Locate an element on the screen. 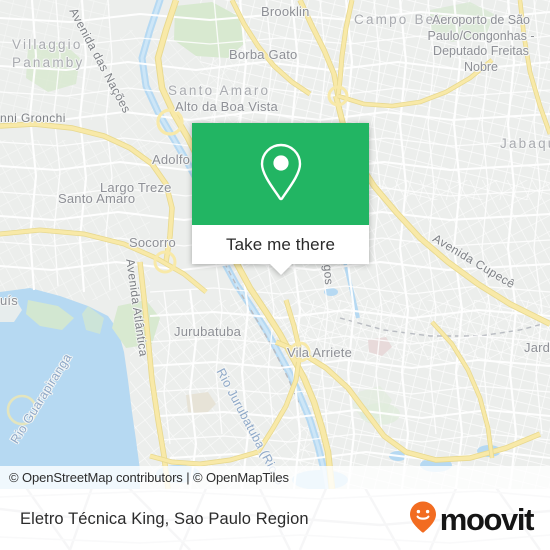 The image size is (550, 550). take-me-there-label: Take me there is located at coordinates (280, 244).